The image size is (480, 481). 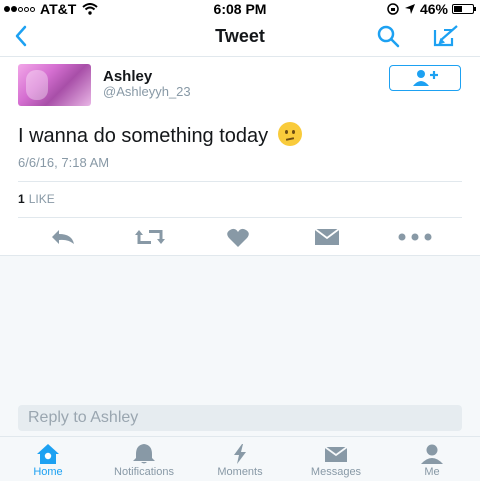 What do you see at coordinates (144, 472) in the screenshot?
I see `tab-label: Notifications` at bounding box center [144, 472].